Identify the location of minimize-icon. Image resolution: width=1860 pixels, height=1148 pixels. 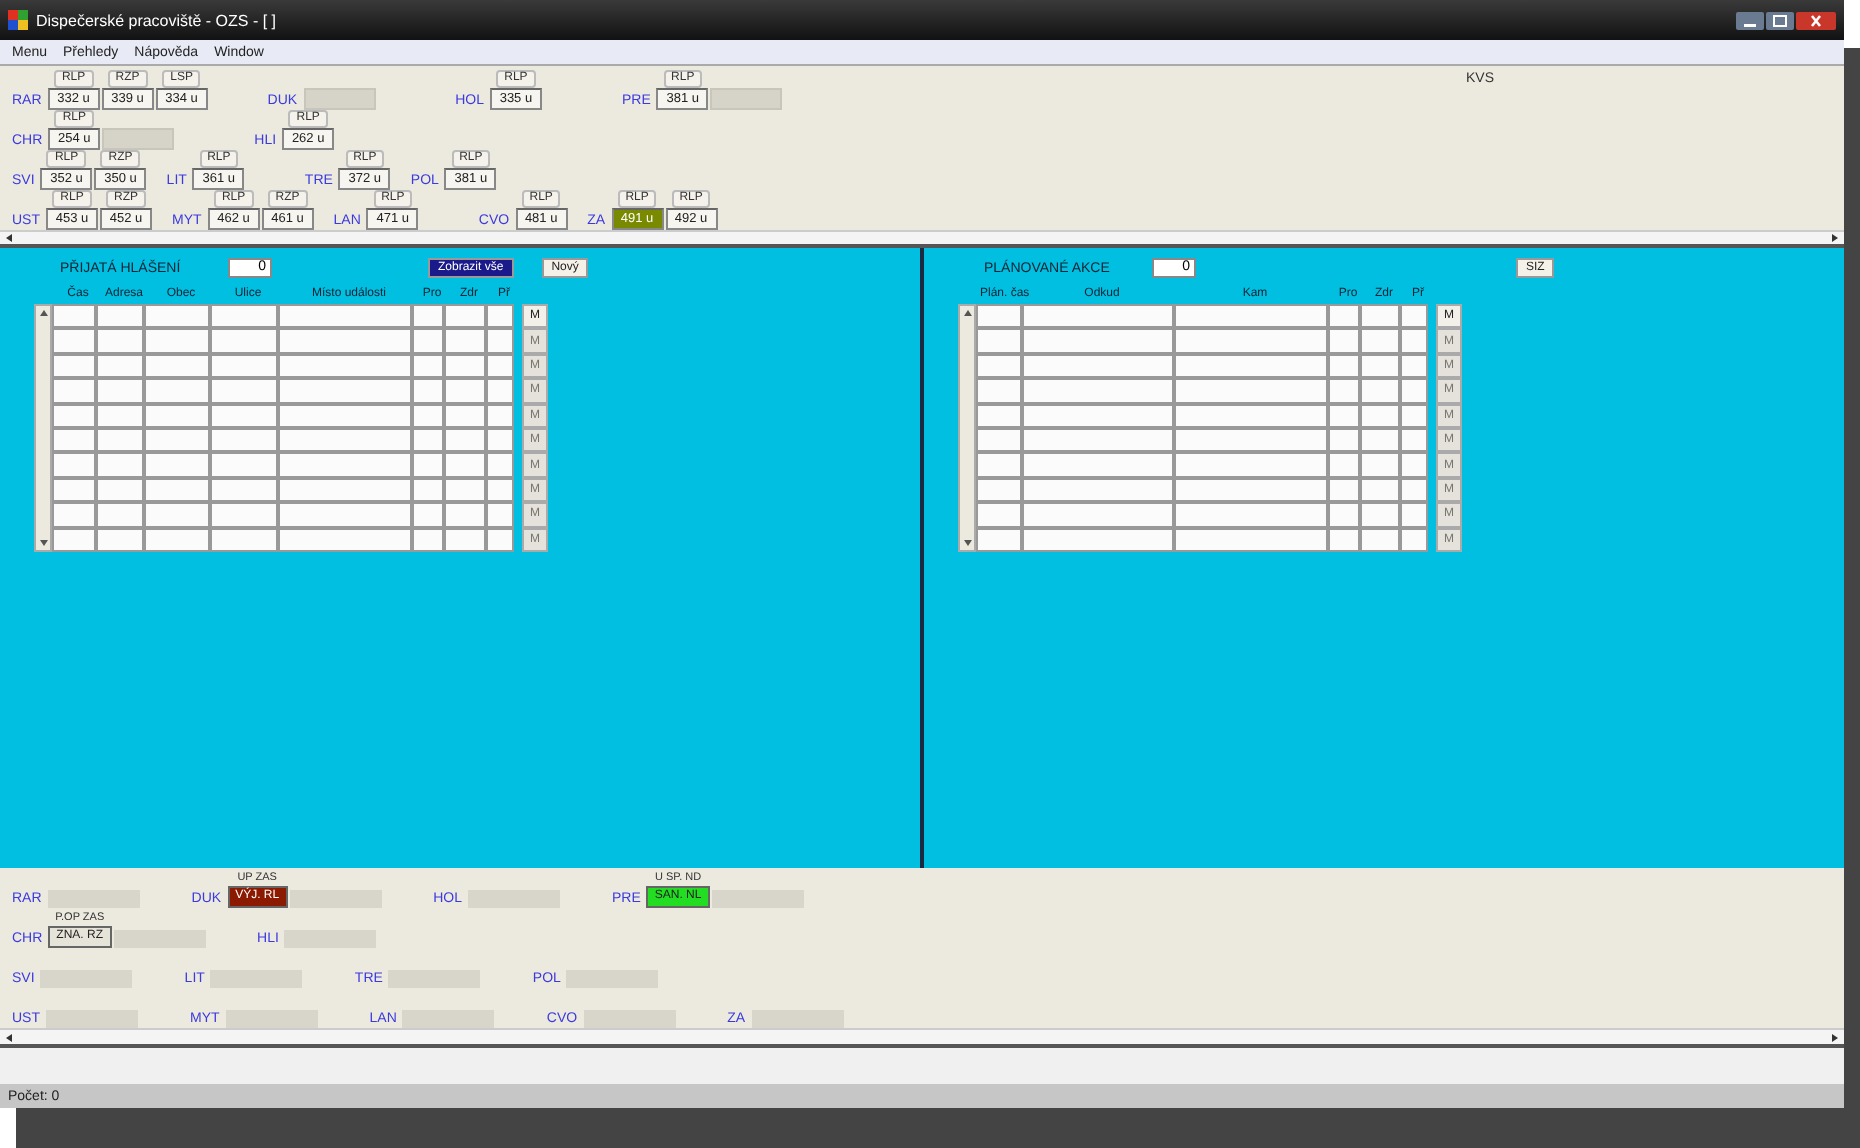
(1750, 20).